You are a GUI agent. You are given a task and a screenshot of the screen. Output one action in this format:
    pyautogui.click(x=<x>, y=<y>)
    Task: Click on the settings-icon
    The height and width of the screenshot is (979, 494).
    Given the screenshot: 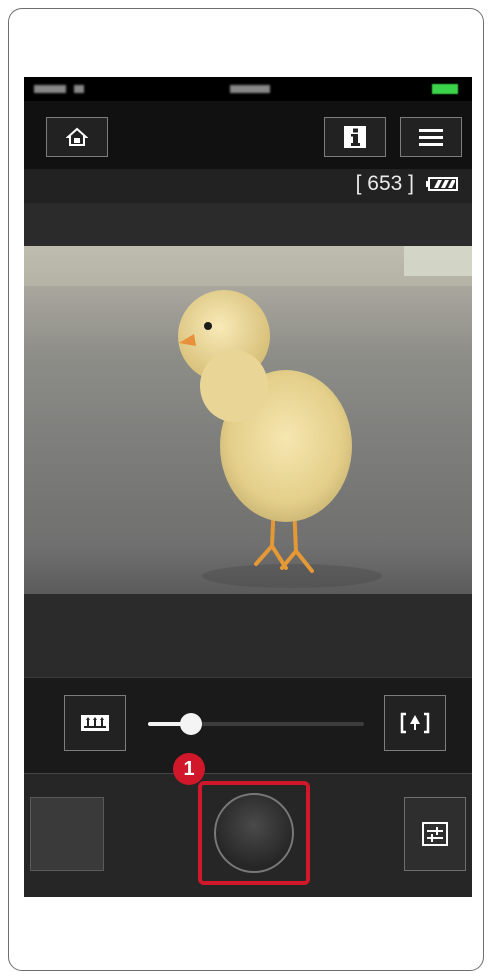 What is the action you would take?
    pyautogui.click(x=435, y=834)
    